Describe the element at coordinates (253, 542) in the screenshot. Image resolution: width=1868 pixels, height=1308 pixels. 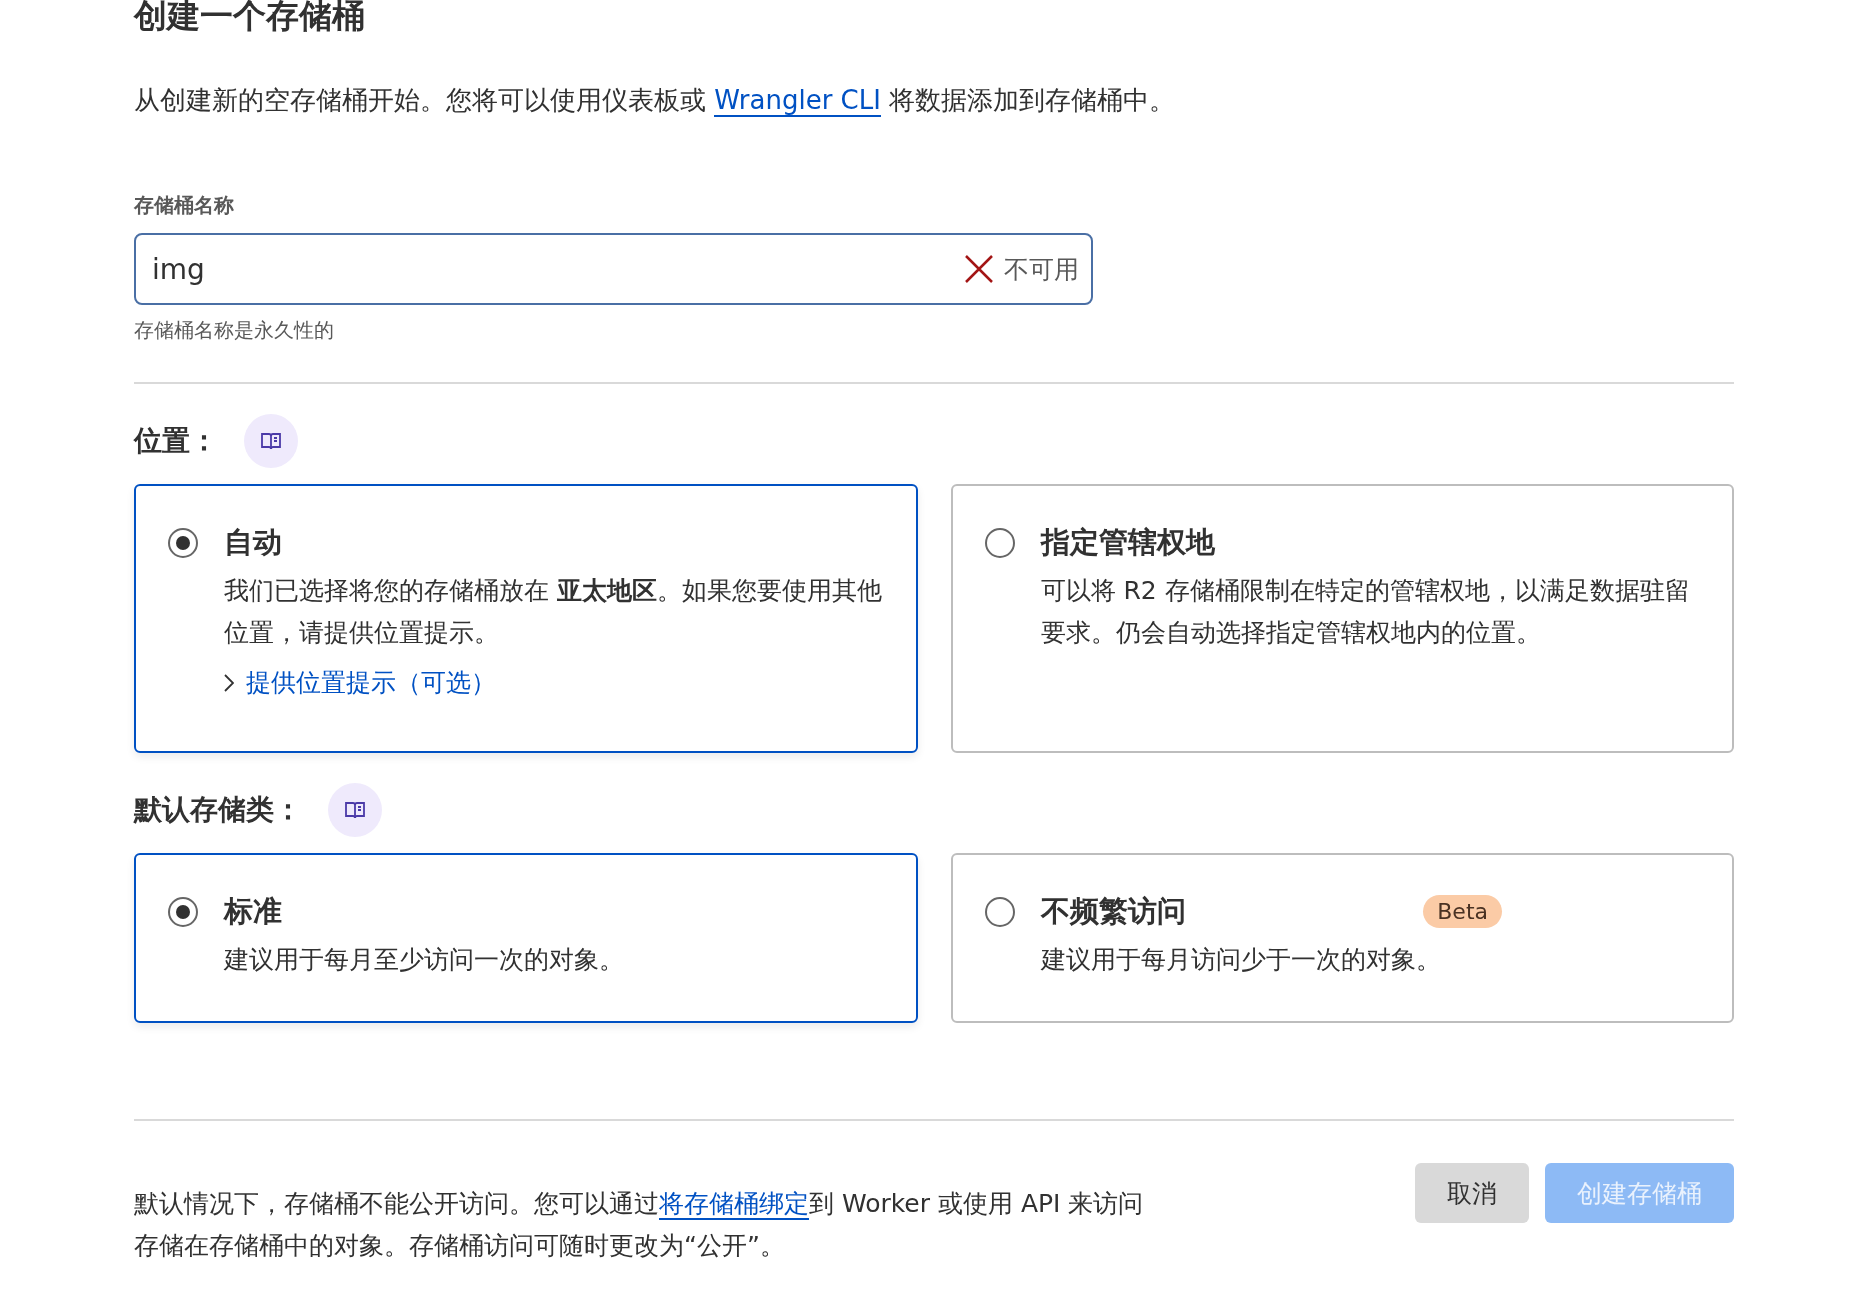
I see `option-title: 自动` at that location.